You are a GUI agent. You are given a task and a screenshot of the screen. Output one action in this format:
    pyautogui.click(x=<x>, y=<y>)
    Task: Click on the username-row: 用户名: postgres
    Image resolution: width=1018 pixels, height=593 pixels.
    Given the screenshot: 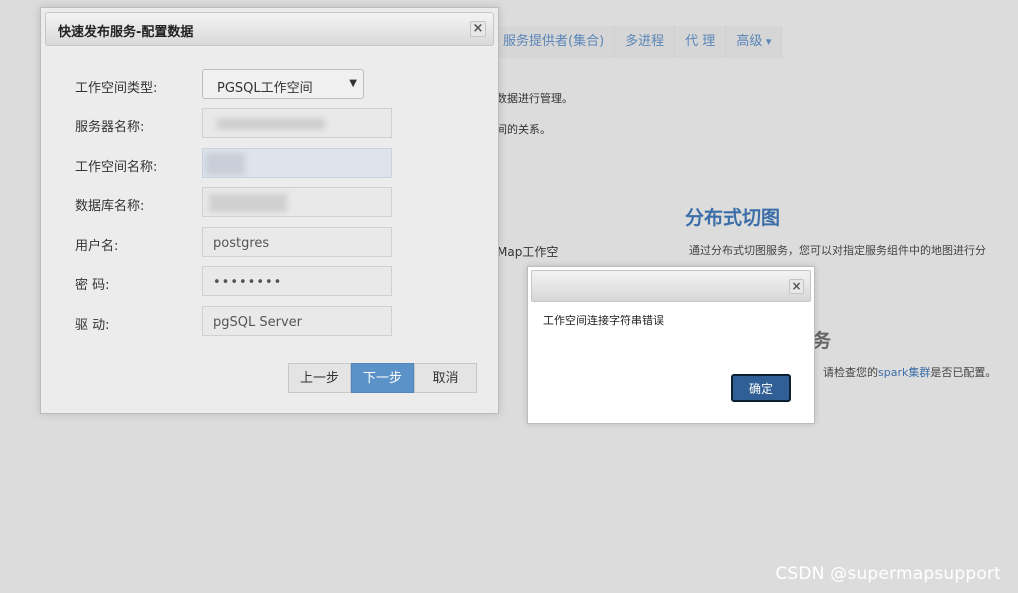 What is the action you would take?
    pyautogui.click(x=269, y=243)
    